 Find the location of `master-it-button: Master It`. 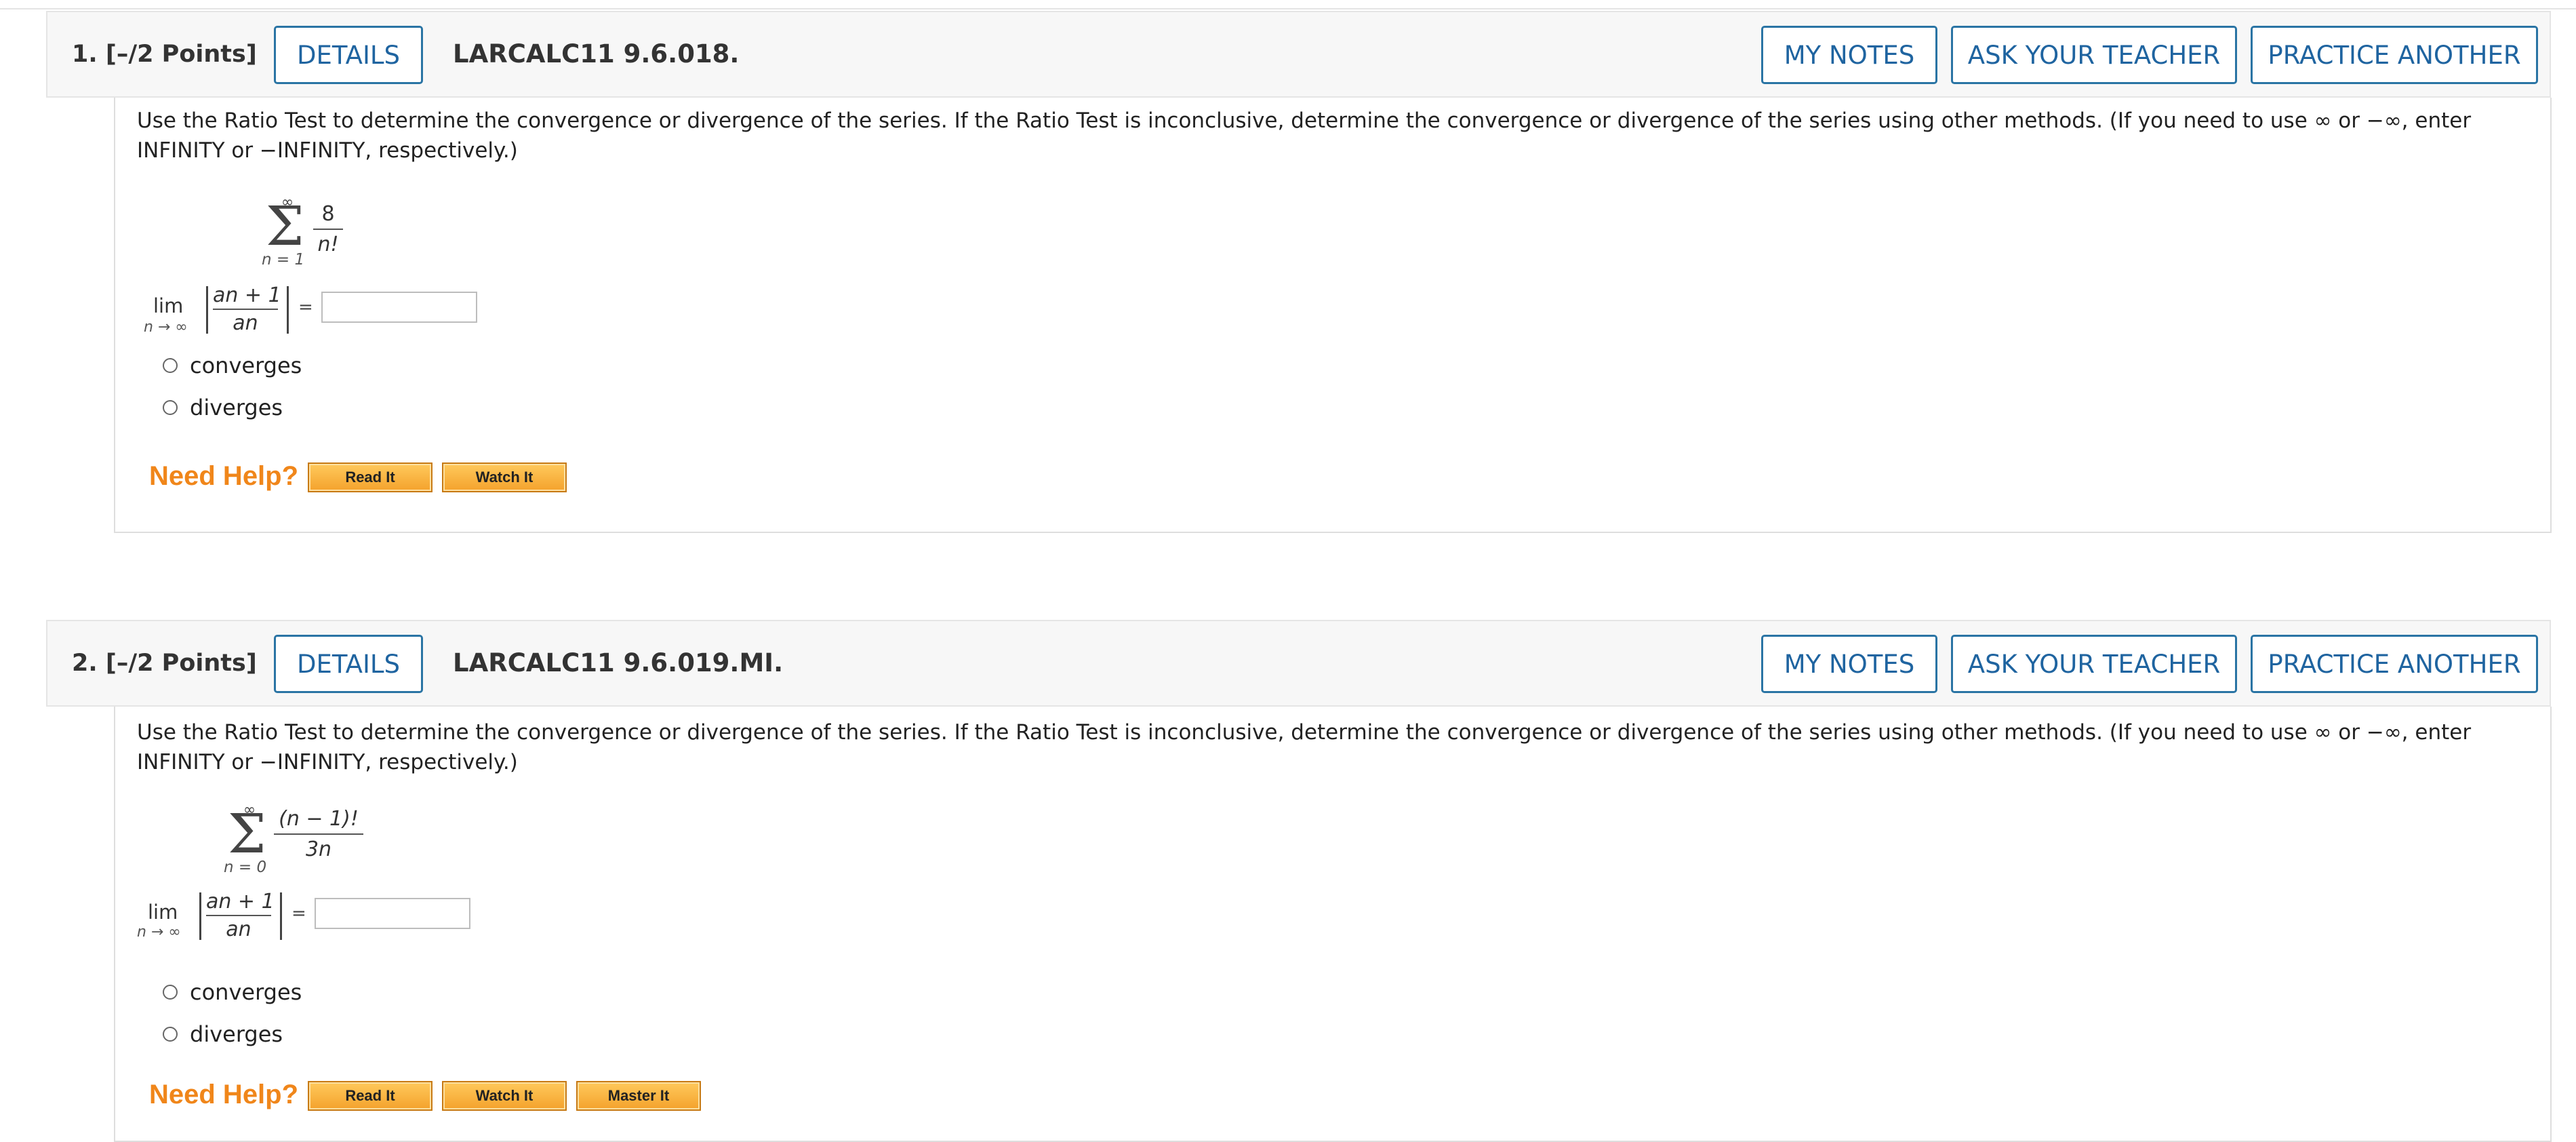

master-it-button: Master It is located at coordinates (638, 1096).